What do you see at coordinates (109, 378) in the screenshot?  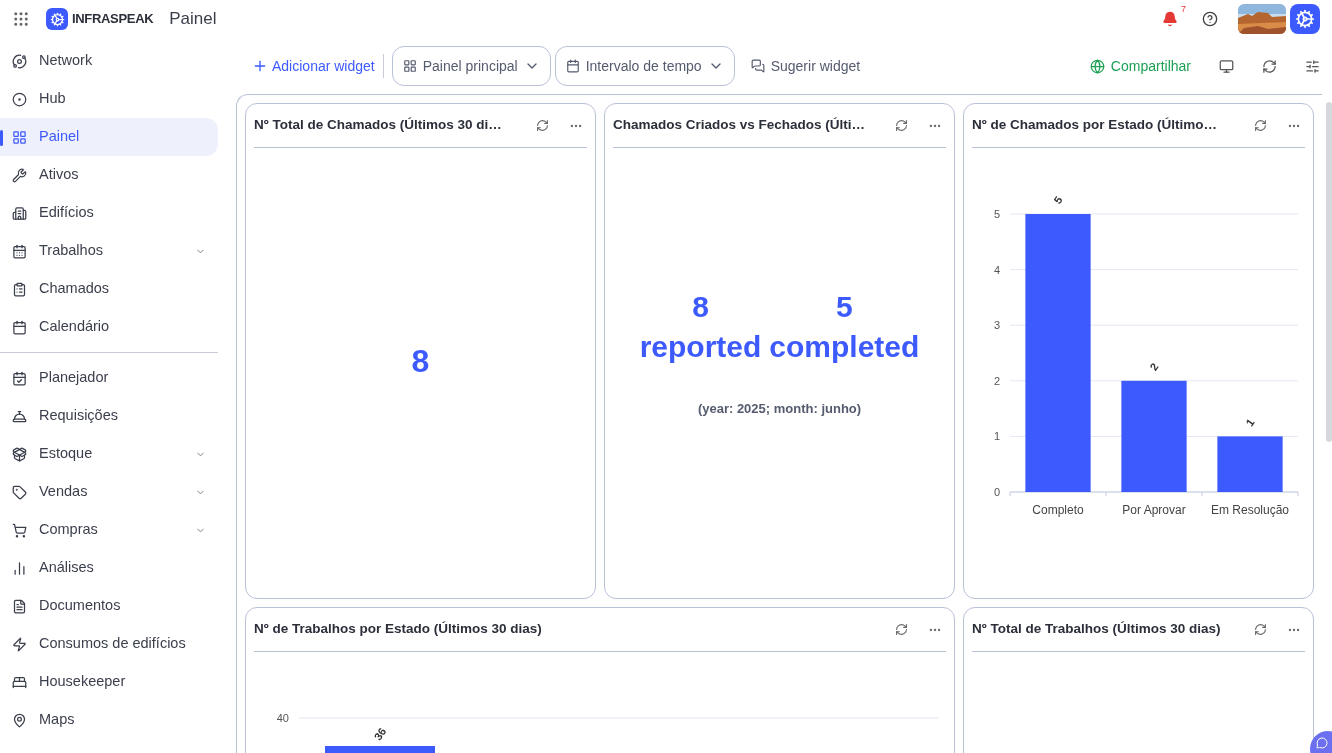 I see `sidebar-item: Planejador` at bounding box center [109, 378].